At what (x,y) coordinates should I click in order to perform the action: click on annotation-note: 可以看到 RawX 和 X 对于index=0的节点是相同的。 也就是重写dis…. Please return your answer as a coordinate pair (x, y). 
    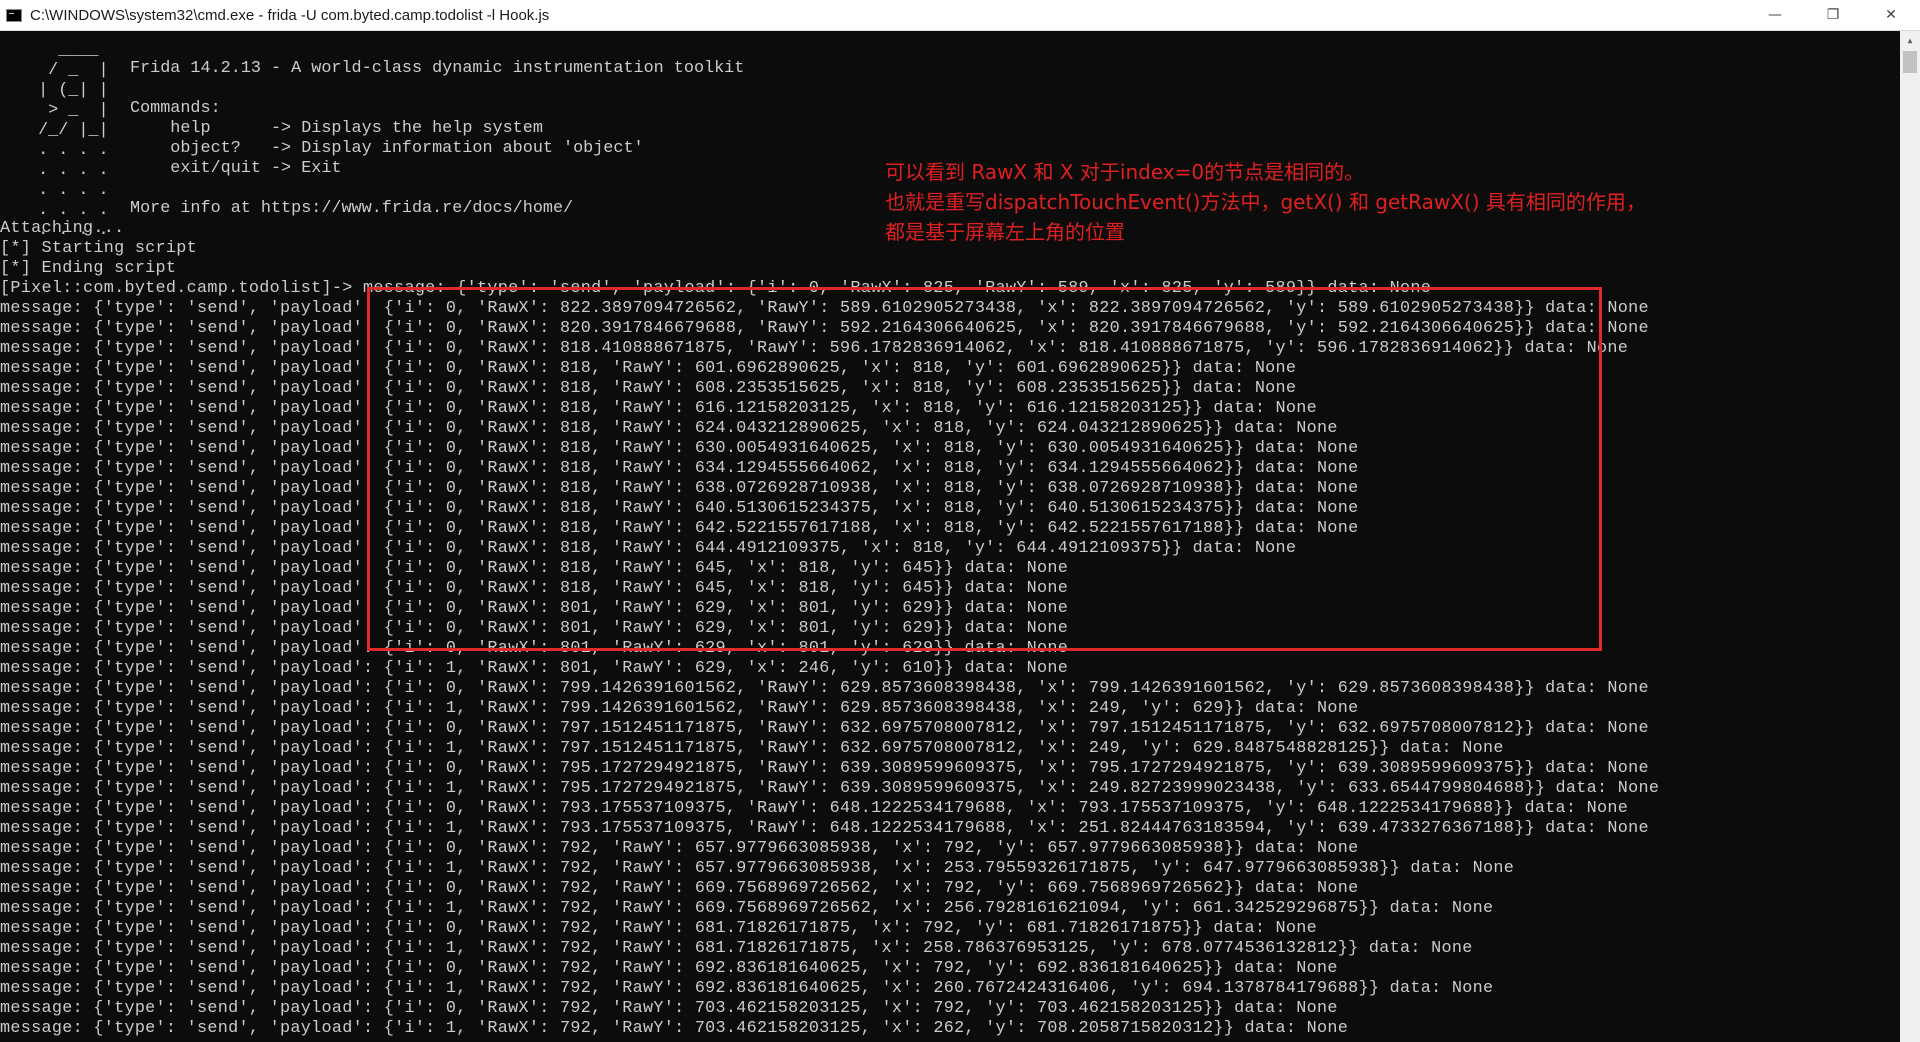
    Looking at the image, I should click on (1265, 202).